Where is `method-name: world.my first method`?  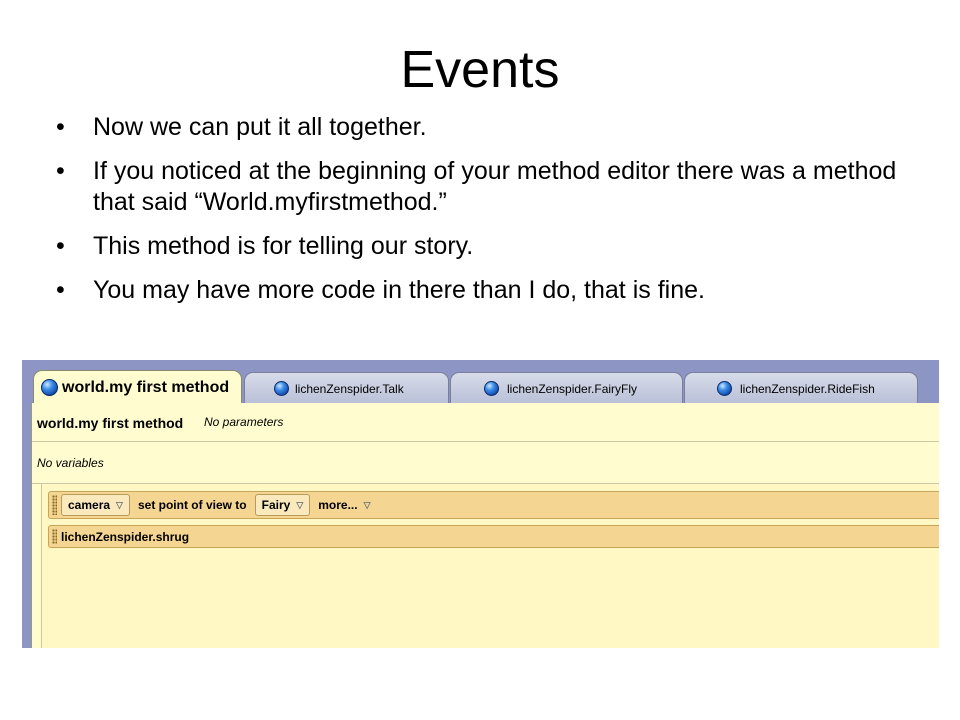 method-name: world.my first method is located at coordinates (110, 423).